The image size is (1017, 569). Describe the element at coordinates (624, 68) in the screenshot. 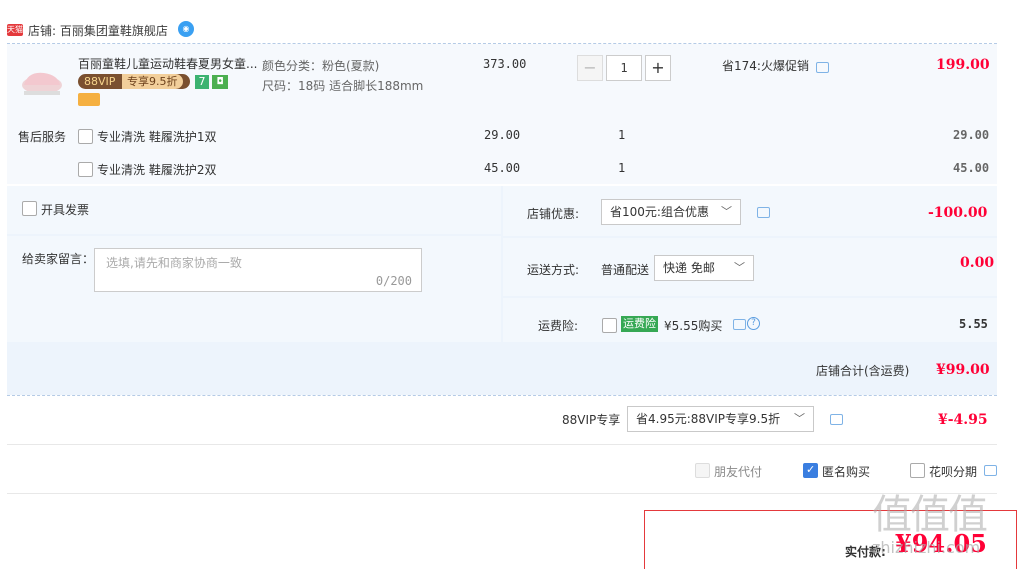

I see `quantity-input: 1` at that location.